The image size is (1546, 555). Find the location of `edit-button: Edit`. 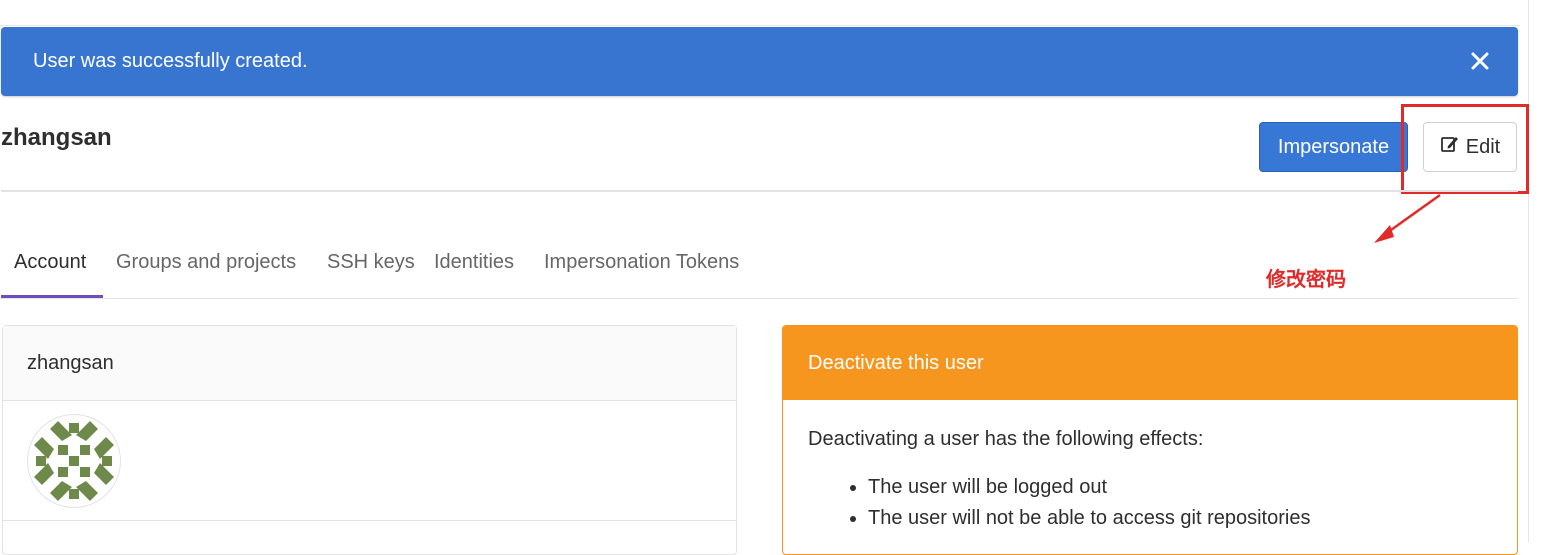

edit-button: Edit is located at coordinates (1470, 147).